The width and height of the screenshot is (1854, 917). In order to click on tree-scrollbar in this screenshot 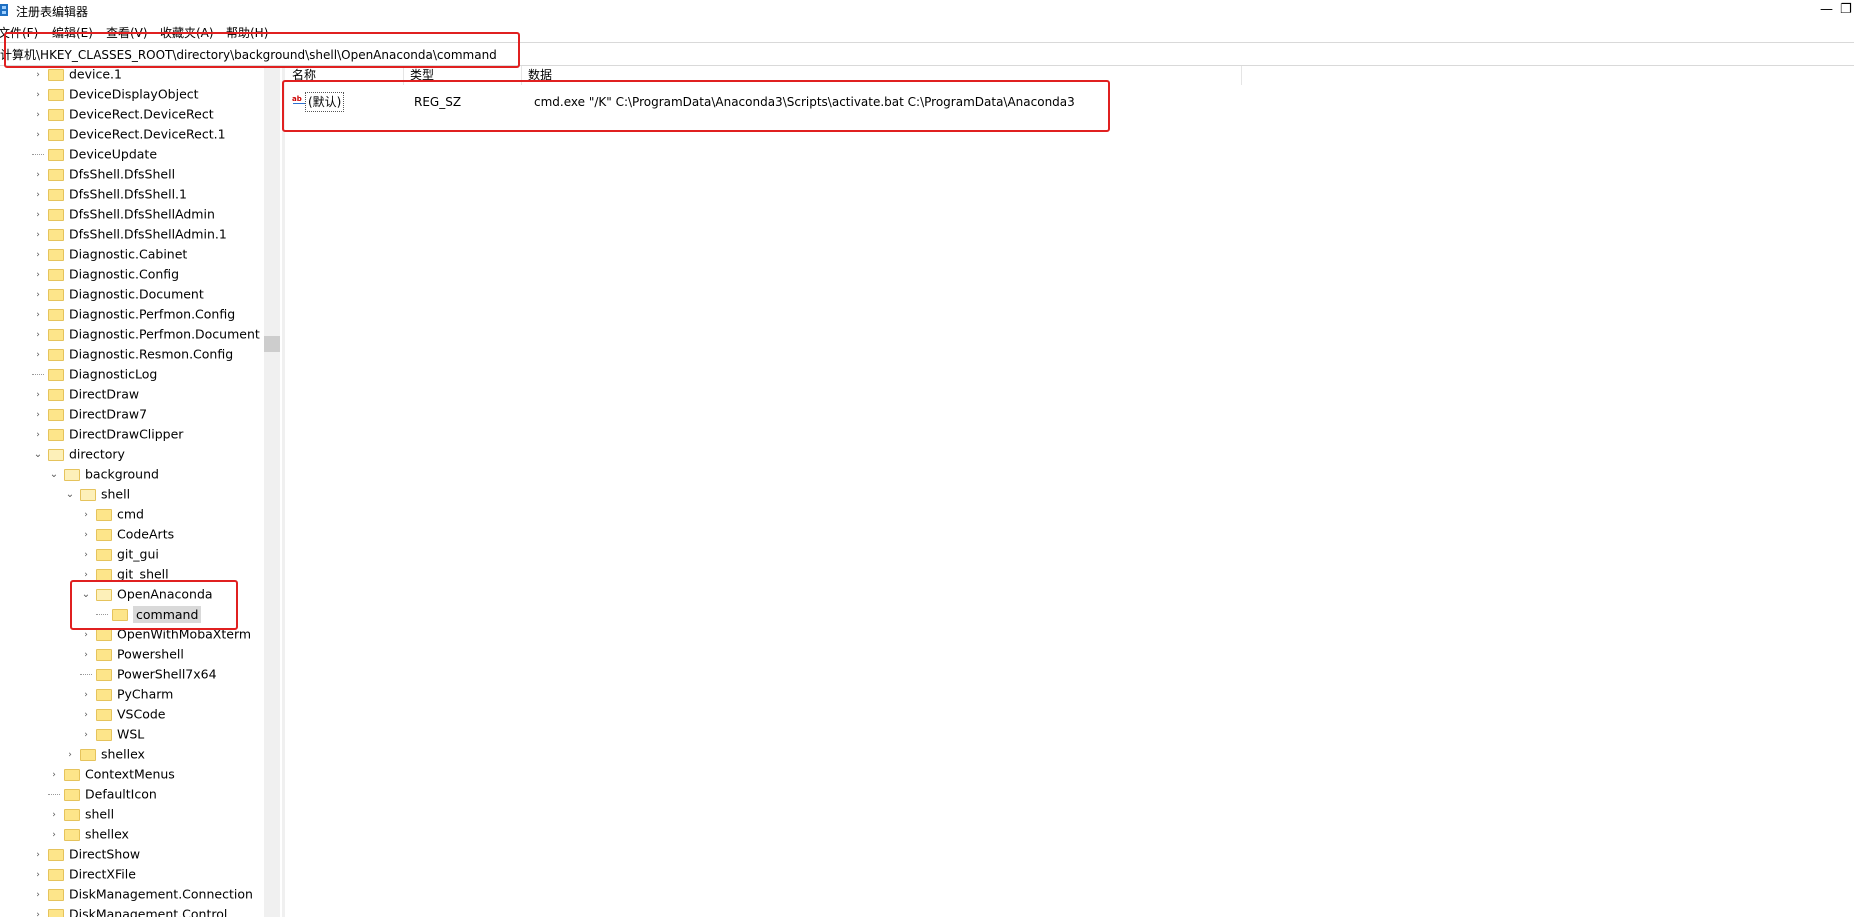, I will do `click(272, 491)`.